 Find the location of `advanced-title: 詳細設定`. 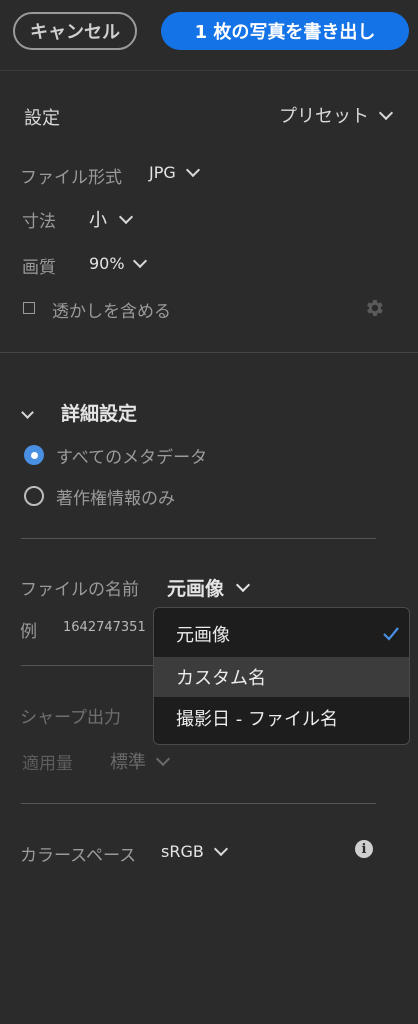

advanced-title: 詳細設定 is located at coordinates (99, 414).